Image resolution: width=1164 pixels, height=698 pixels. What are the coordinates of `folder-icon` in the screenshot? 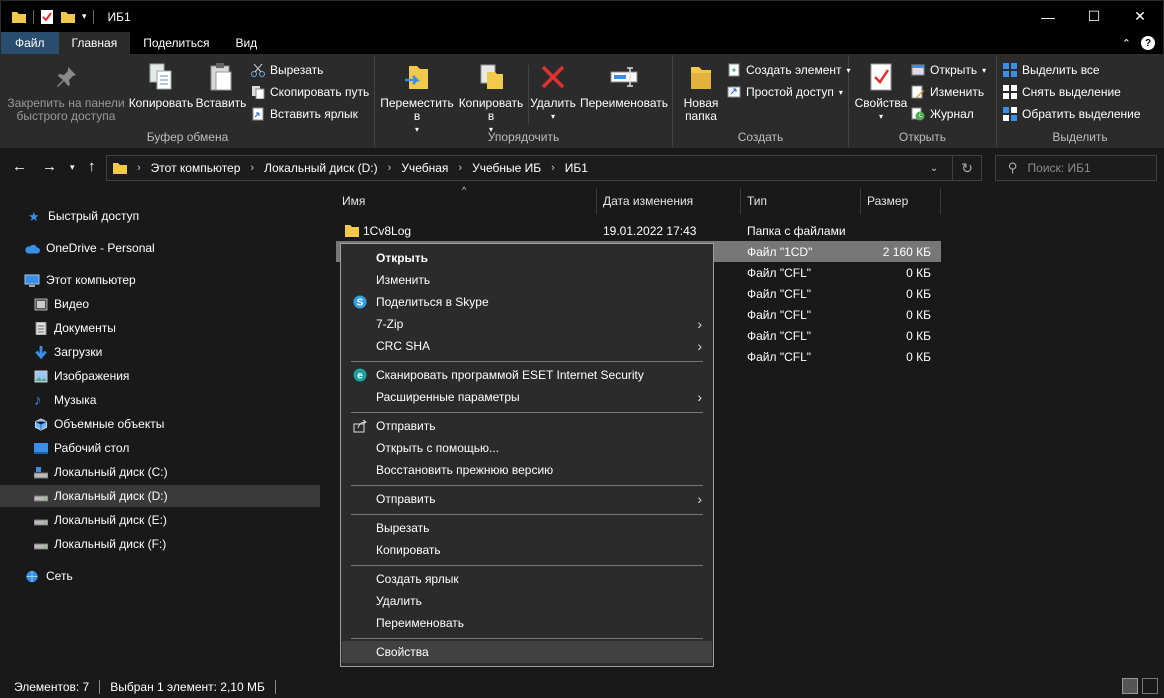 It's located at (120, 168).